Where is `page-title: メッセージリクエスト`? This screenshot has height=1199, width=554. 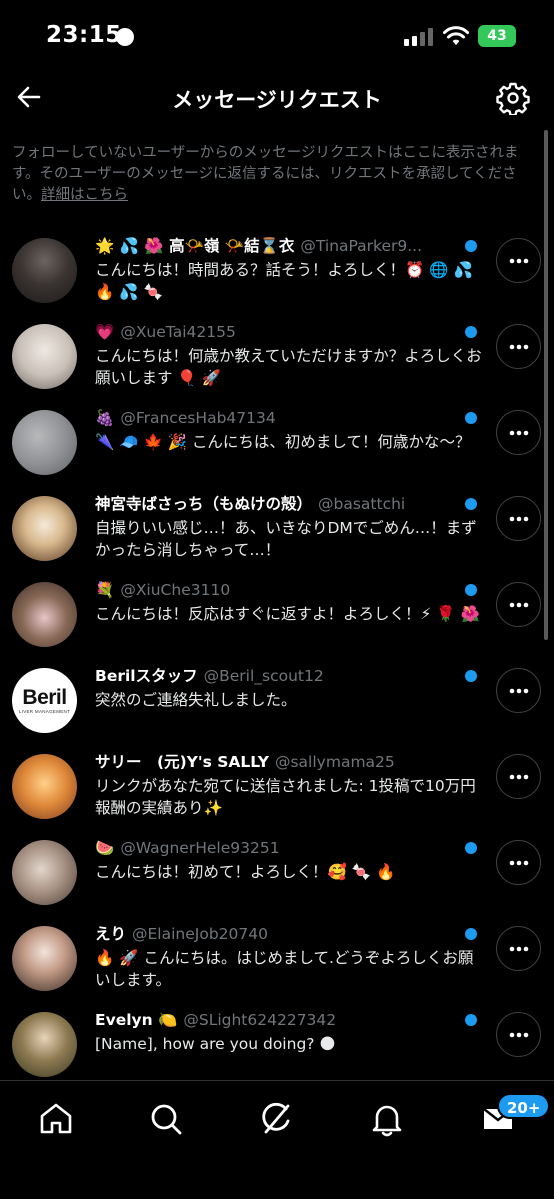 page-title: メッセージリクエスト is located at coordinates (277, 100).